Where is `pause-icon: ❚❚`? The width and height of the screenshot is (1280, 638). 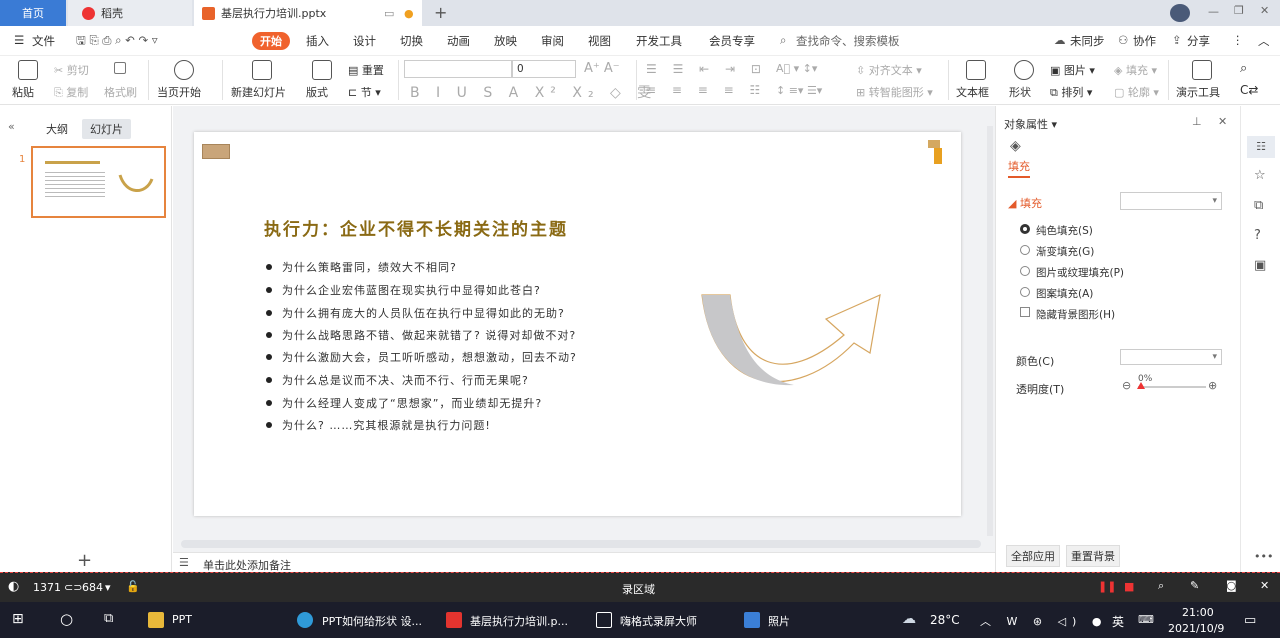
pause-icon: ❚❚ is located at coordinates (1107, 586).